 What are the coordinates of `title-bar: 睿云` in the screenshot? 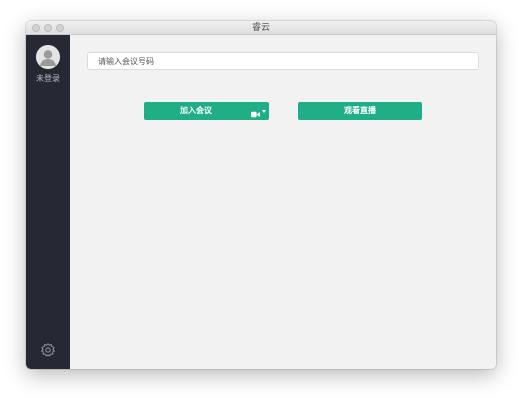 It's located at (261, 28).